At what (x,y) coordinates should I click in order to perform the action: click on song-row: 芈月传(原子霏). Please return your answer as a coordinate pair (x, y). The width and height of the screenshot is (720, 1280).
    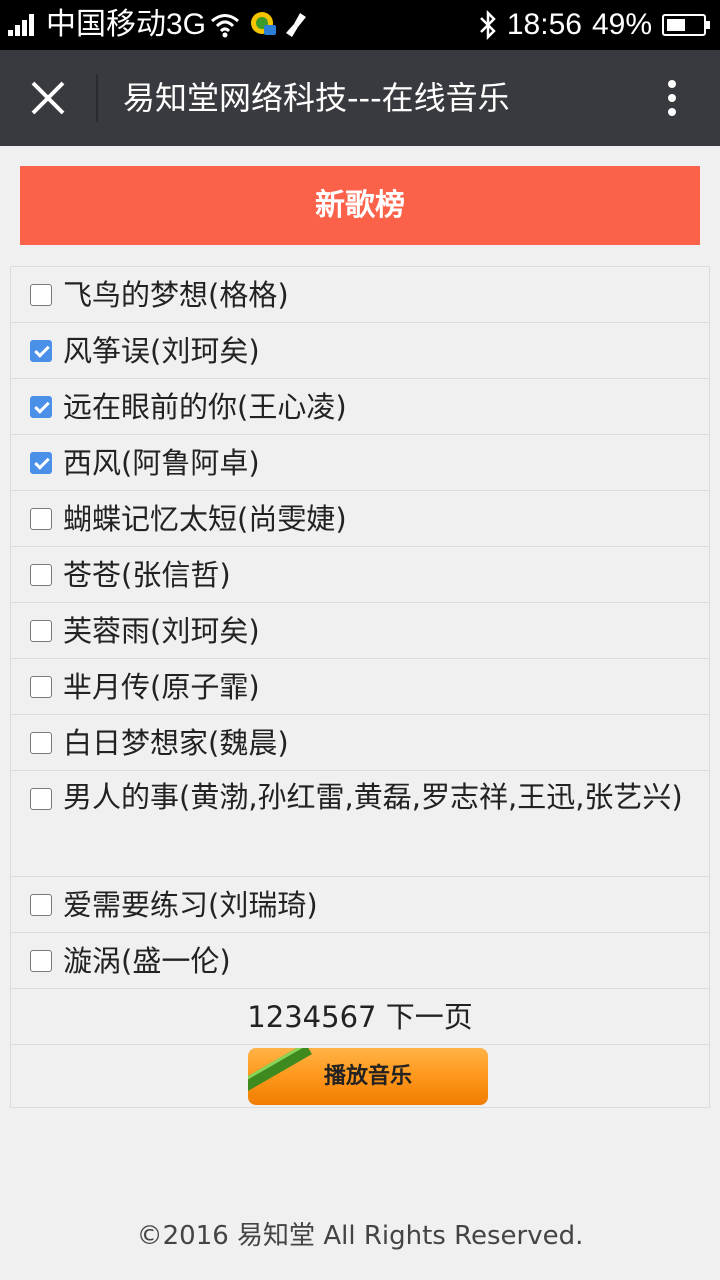
    Looking at the image, I should click on (360, 687).